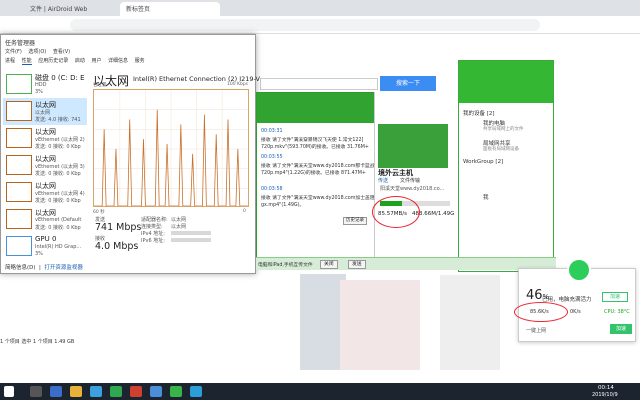 The image size is (640, 400). I want to click on menu-file: 文件(F), so click(13, 52).